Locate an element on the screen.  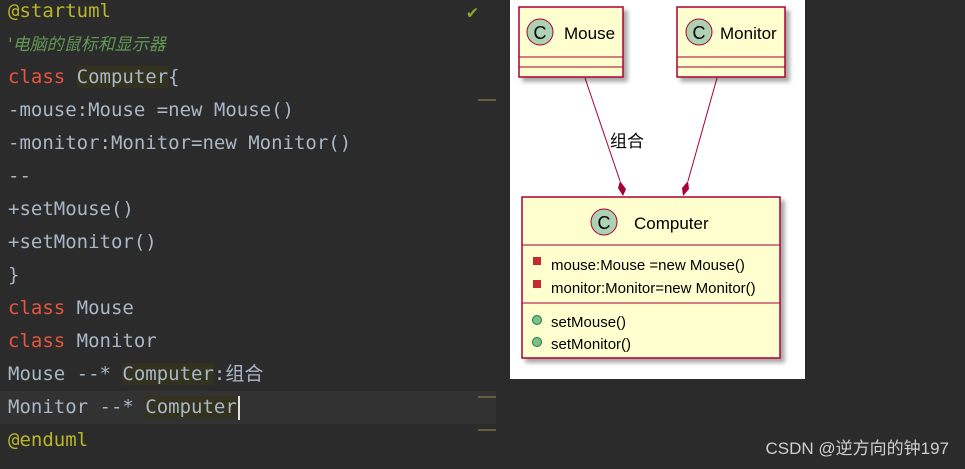
relation-label: :组合 is located at coordinates (238, 374).